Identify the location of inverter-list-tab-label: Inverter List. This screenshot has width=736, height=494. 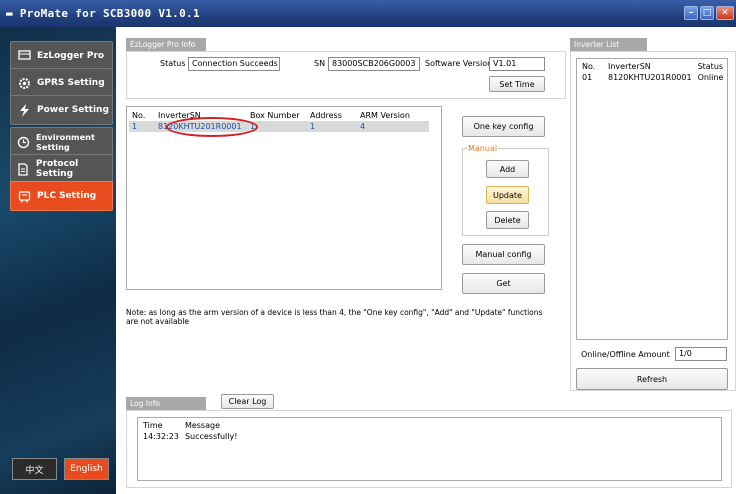
(597, 44).